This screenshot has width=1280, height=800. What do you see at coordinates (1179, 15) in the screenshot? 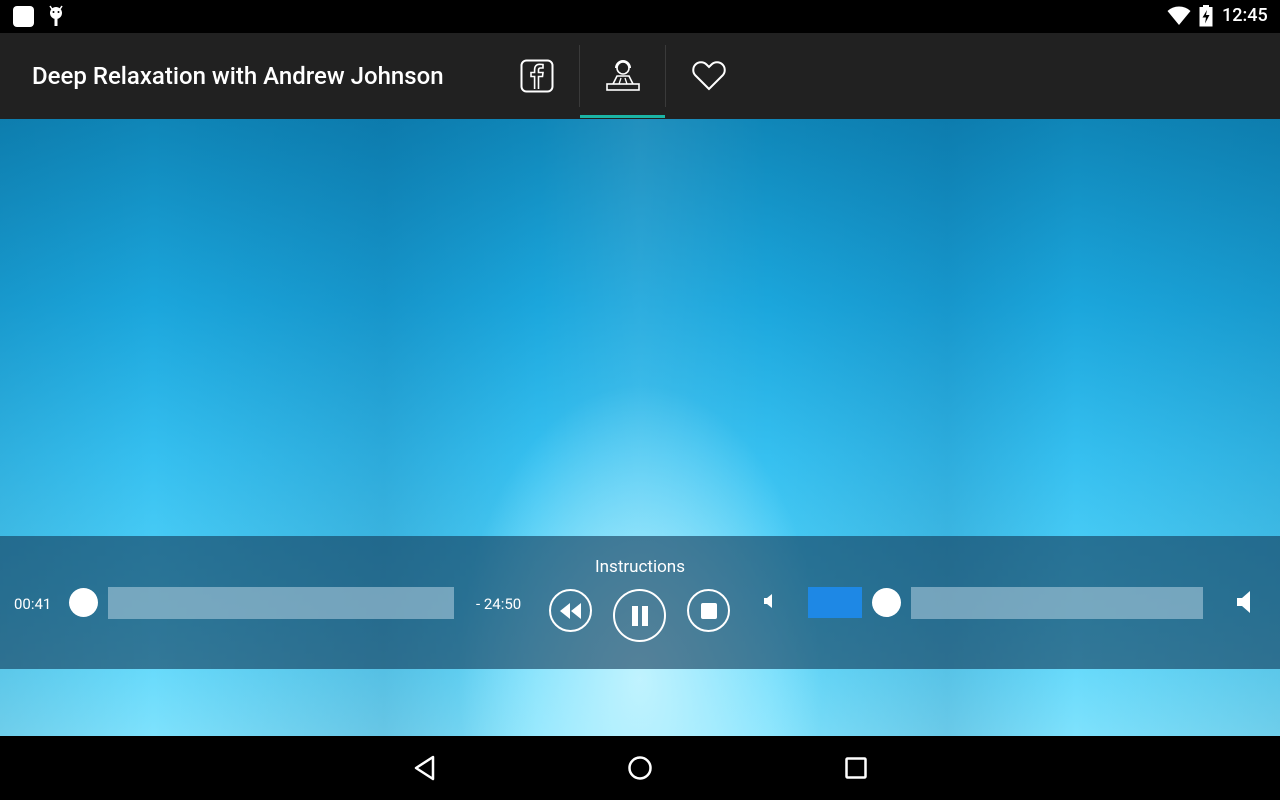
I see `wifi-icon` at bounding box center [1179, 15].